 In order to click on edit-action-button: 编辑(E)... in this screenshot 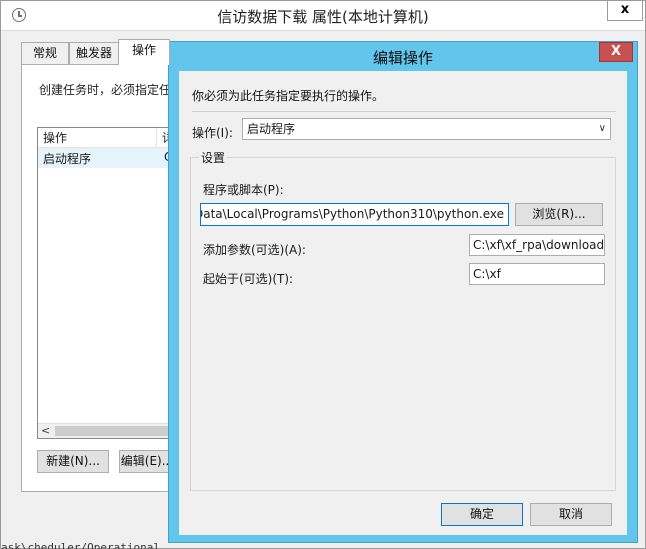, I will do `click(147, 461)`.